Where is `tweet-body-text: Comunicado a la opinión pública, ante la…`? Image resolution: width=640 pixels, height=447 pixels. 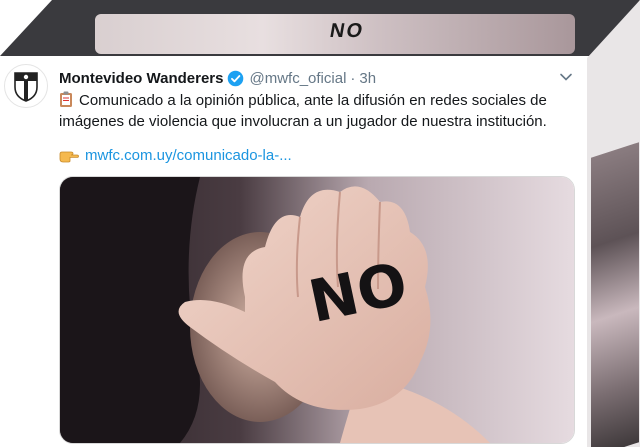
tweet-body-text: Comunicado a la opinión pública, ante la… is located at coordinates (303, 111).